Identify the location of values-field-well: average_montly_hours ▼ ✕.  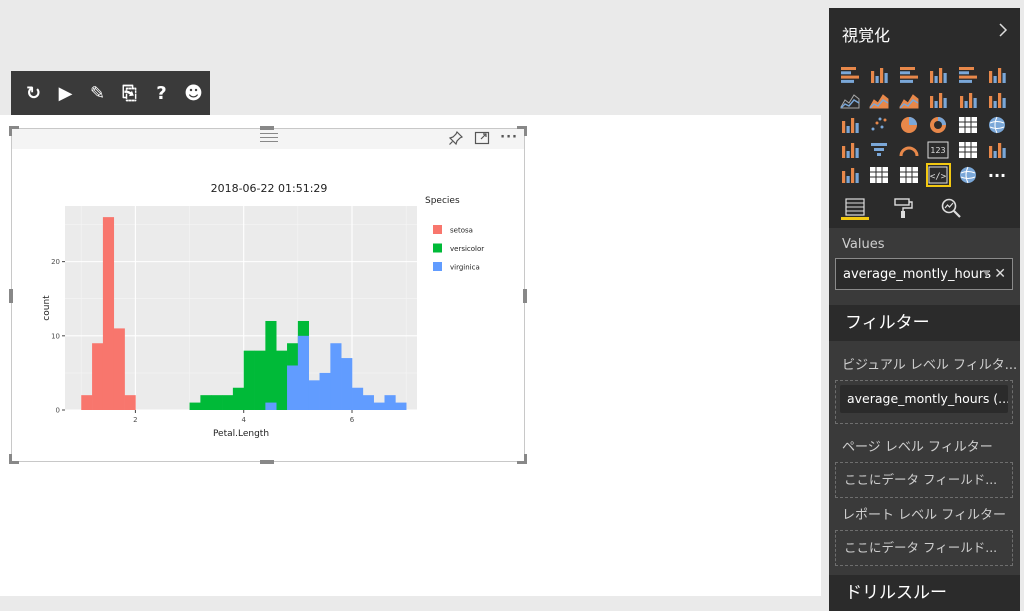
(924, 274).